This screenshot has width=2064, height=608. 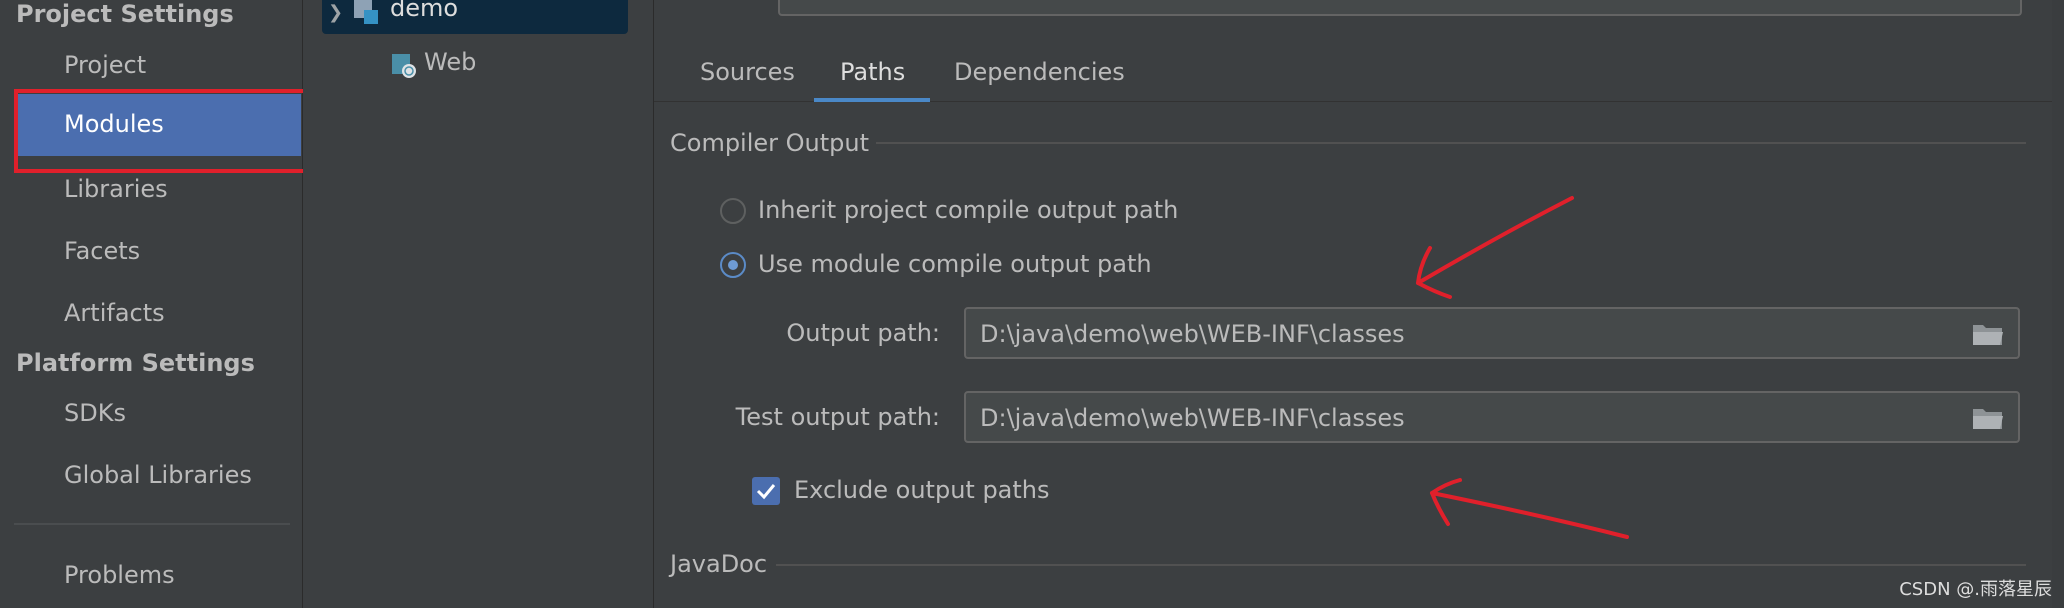 What do you see at coordinates (1975, 589) in the screenshot?
I see `watermark-text: CSDN @.雨落星辰` at bounding box center [1975, 589].